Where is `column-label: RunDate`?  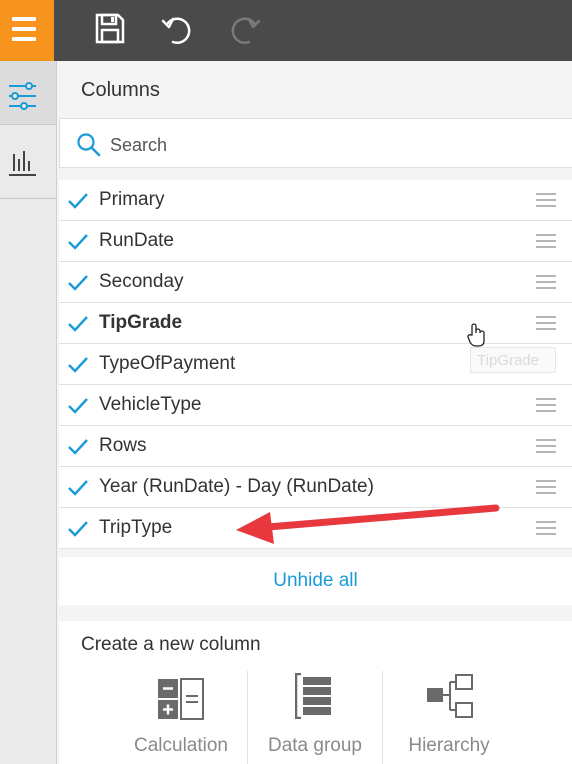
column-label: RunDate is located at coordinates (136, 240).